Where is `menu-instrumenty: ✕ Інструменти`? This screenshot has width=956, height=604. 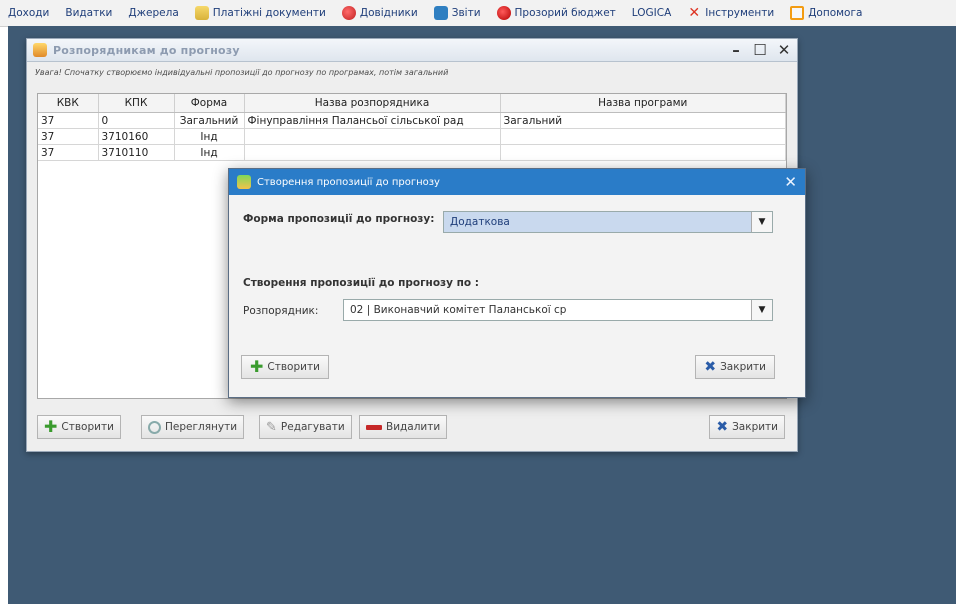 menu-instrumenty: ✕ Інструменти is located at coordinates (730, 13).